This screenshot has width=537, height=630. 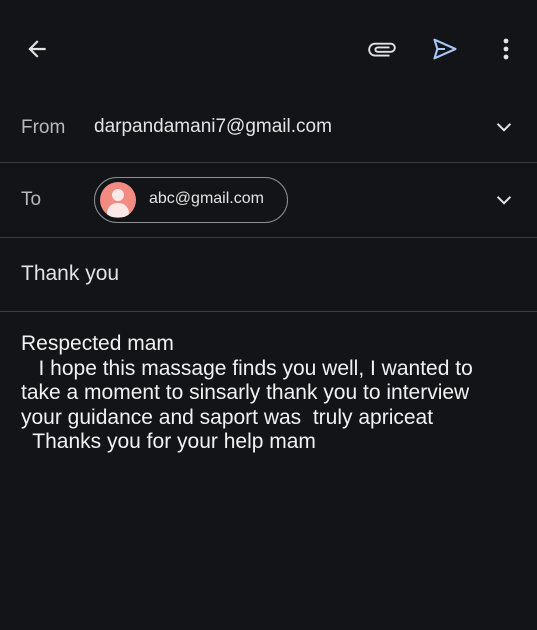 I want to click on recipient-chip: abc@gmail.com, so click(x=191, y=200).